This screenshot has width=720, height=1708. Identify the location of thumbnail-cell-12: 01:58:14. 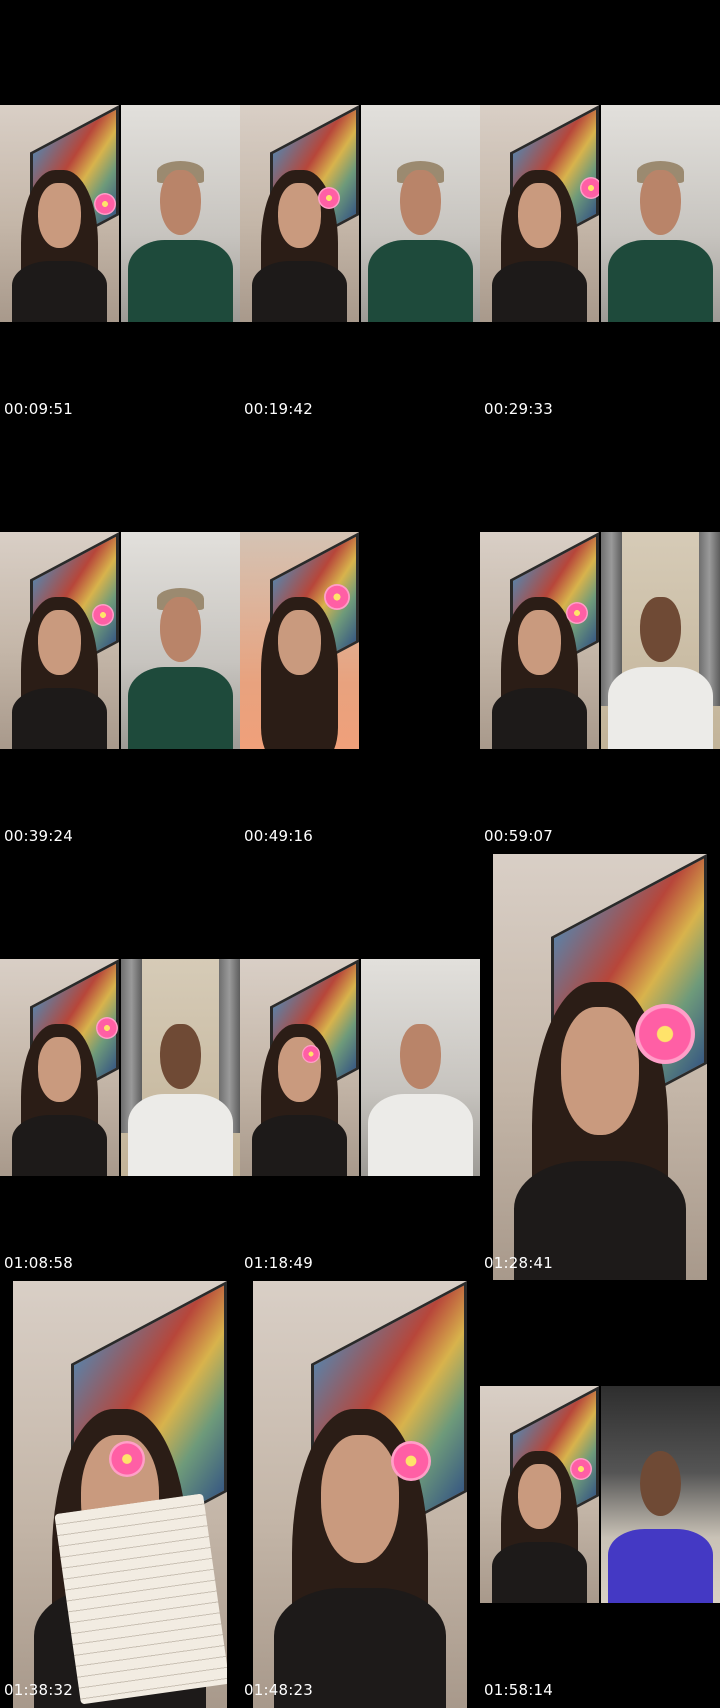
(600, 1494).